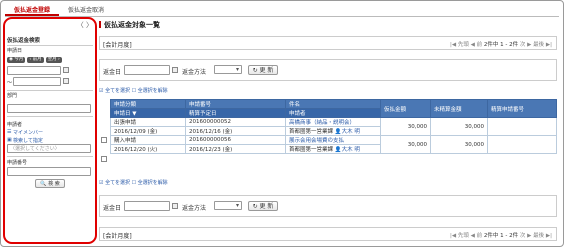 Image resolution: width=564 pixels, height=247 pixels. I want to click on row2-app-date: 2016/12/20 (火), so click(148, 149).